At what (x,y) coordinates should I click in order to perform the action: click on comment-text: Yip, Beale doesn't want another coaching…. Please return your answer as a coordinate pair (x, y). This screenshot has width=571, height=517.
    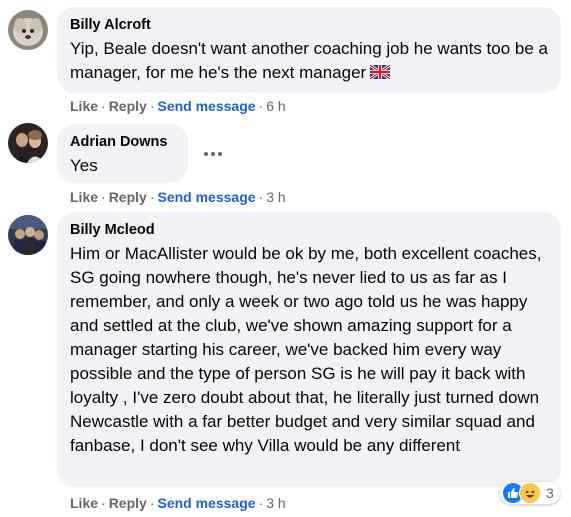
    Looking at the image, I should click on (309, 60).